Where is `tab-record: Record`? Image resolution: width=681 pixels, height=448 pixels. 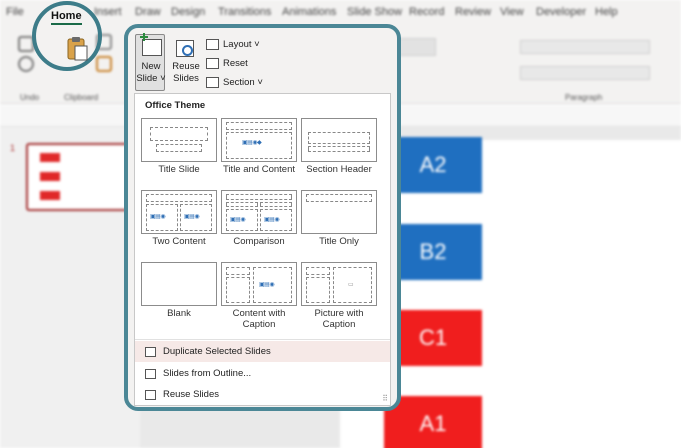 tab-record: Record is located at coordinates (426, 12).